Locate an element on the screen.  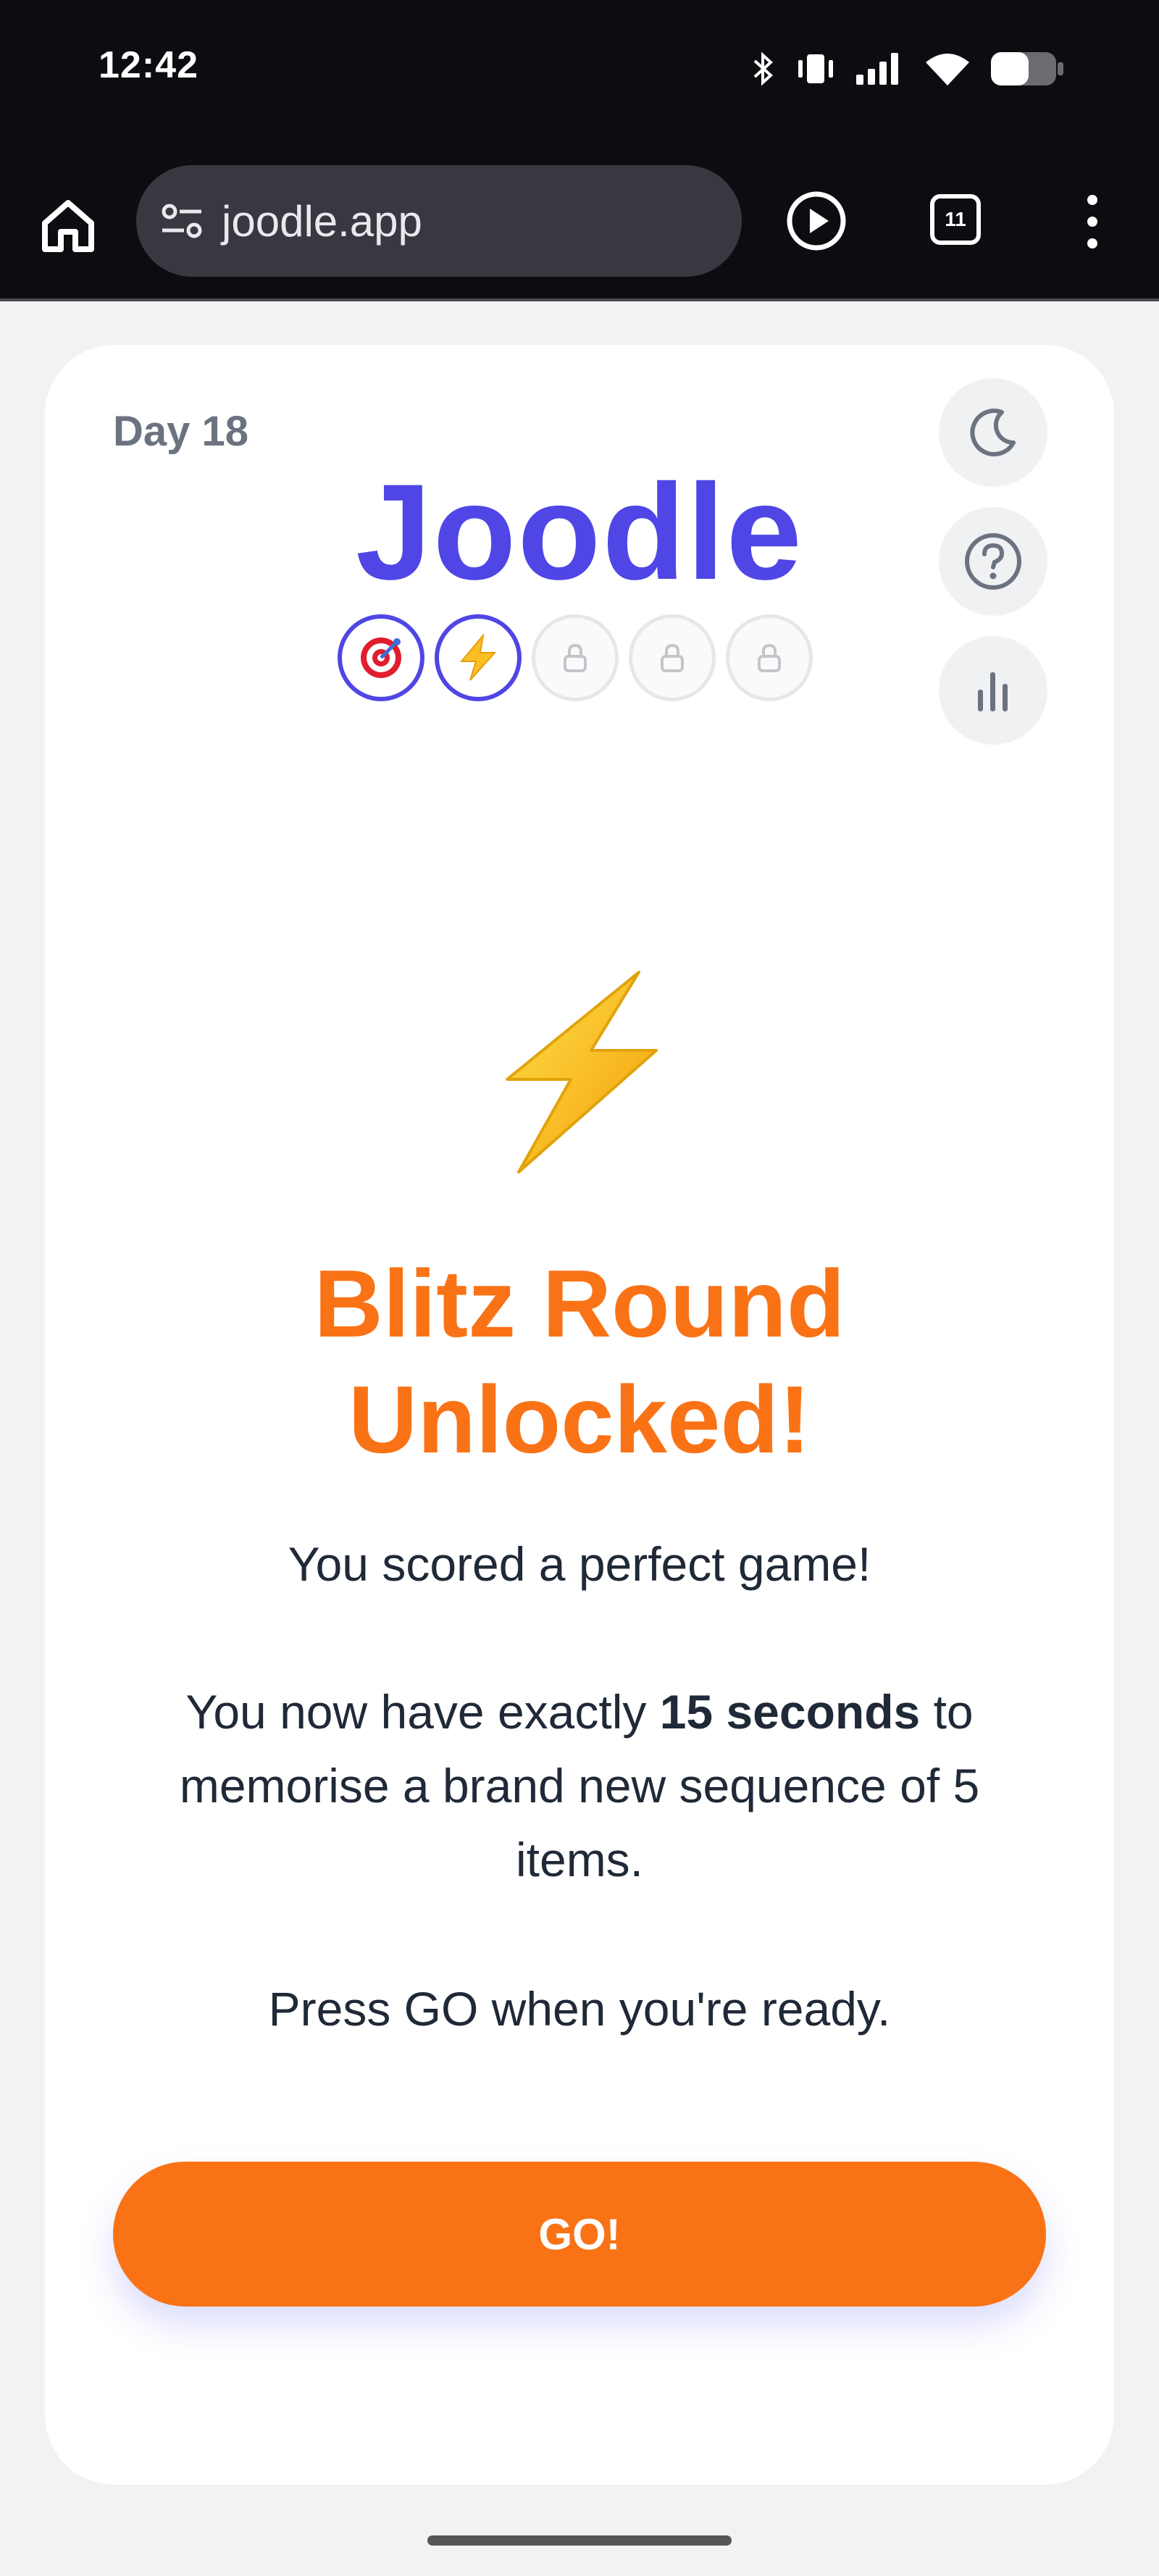
round-progress is located at coordinates (575, 657).